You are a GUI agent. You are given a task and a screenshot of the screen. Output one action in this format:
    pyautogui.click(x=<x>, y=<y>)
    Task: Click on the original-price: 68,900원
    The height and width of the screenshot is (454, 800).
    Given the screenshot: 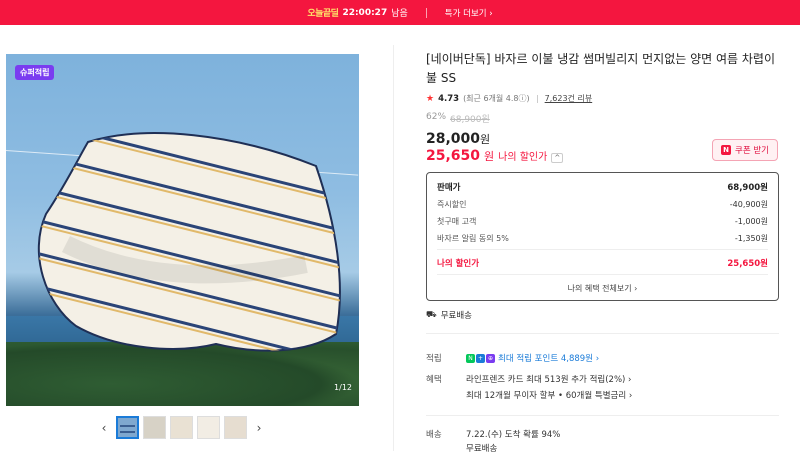 What is the action you would take?
    pyautogui.click(x=470, y=120)
    